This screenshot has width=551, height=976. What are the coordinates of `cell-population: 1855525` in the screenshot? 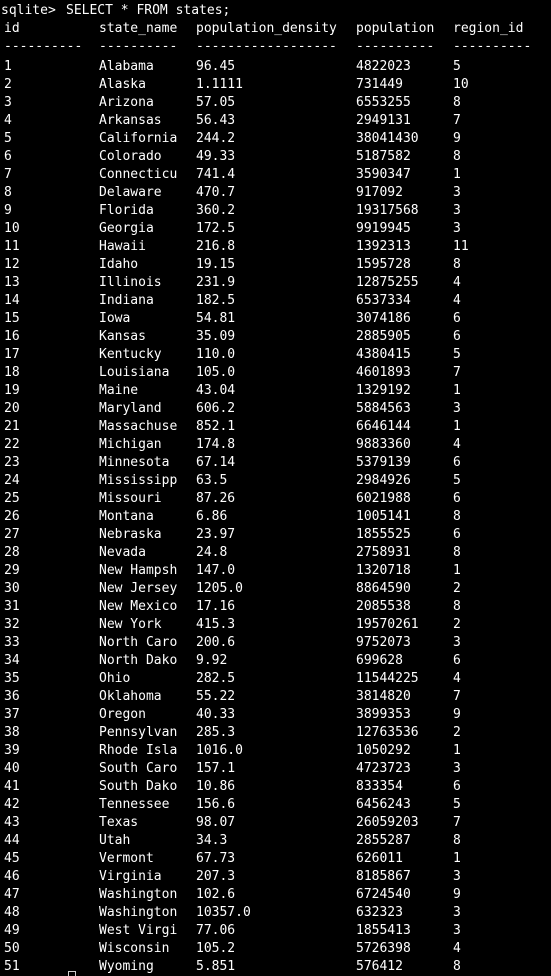 It's located at (383, 534).